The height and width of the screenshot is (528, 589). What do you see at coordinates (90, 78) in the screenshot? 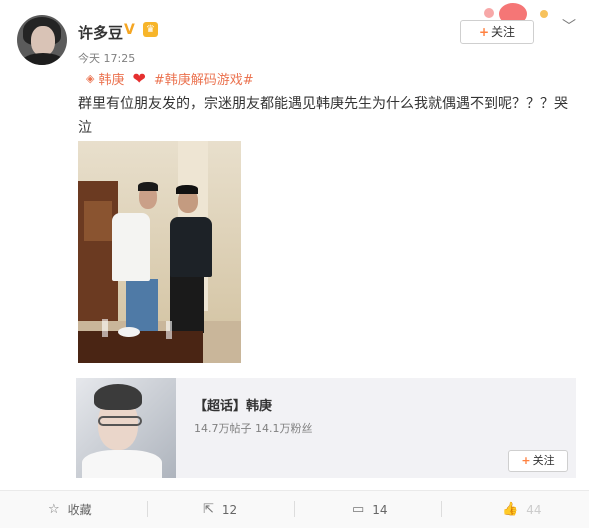
I see `supertopic-icon: ◈` at bounding box center [90, 78].